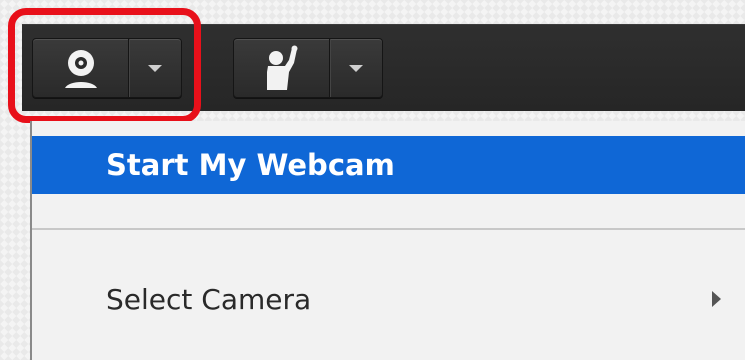  I want to click on webcam-split-button, so click(107, 68).